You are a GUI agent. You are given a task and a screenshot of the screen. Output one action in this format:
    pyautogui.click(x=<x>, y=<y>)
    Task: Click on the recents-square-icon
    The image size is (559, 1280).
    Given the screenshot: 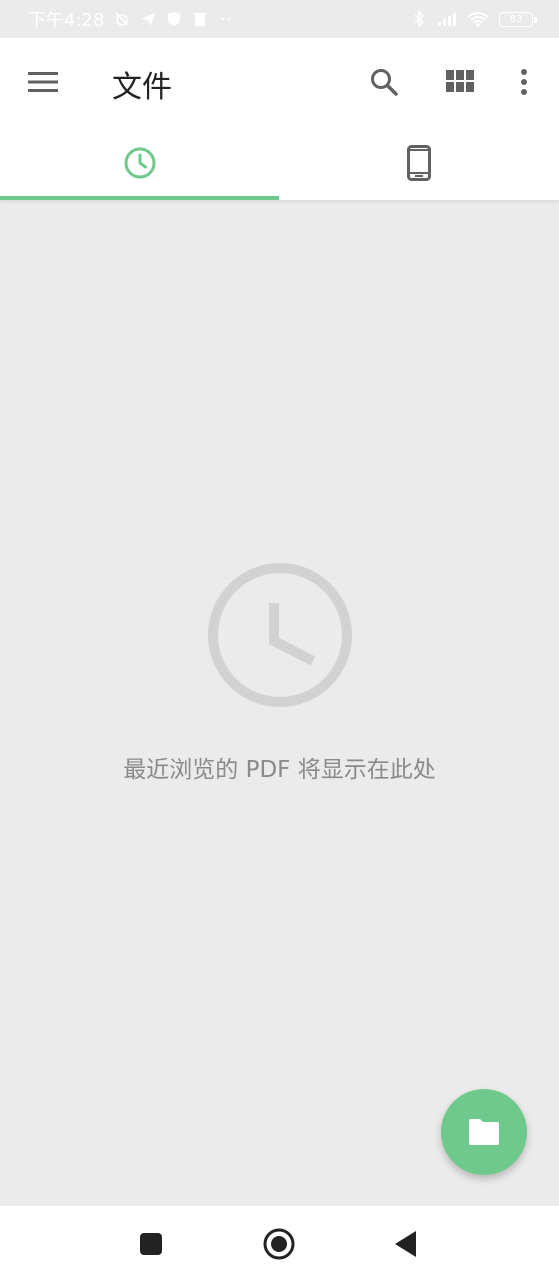 What is the action you would take?
    pyautogui.click(x=151, y=1244)
    